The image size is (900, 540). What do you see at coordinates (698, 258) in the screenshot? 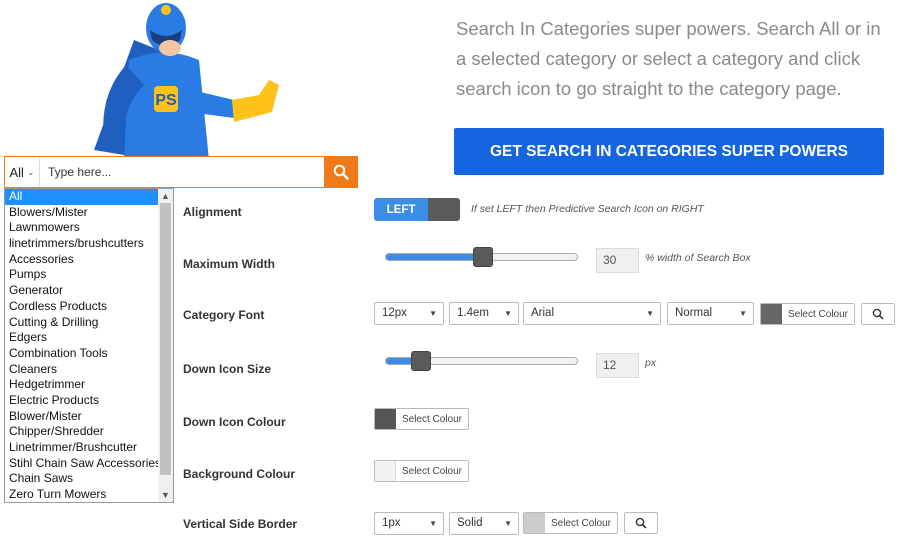
I see `max-width-unit: % width of Search Box` at bounding box center [698, 258].